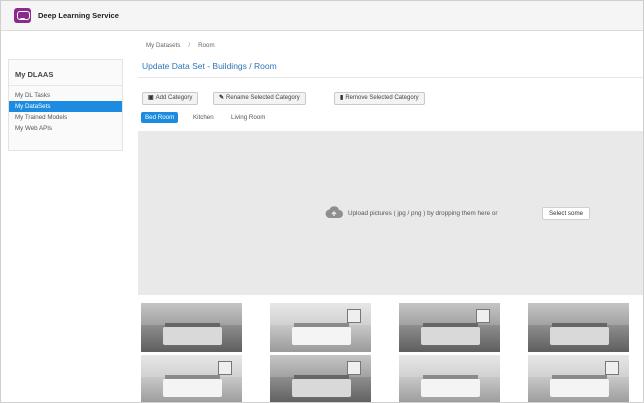 The height and width of the screenshot is (403, 644). What do you see at coordinates (209, 66) in the screenshot?
I see `page-title: Update Data Set - Buildings / Room` at bounding box center [209, 66].